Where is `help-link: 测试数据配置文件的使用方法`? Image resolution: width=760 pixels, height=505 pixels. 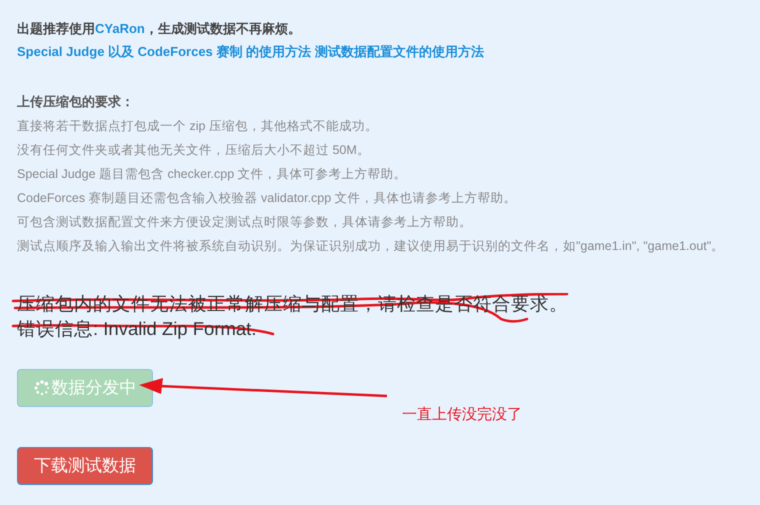 help-link: 测试数据配置文件的使用方法 is located at coordinates (399, 52).